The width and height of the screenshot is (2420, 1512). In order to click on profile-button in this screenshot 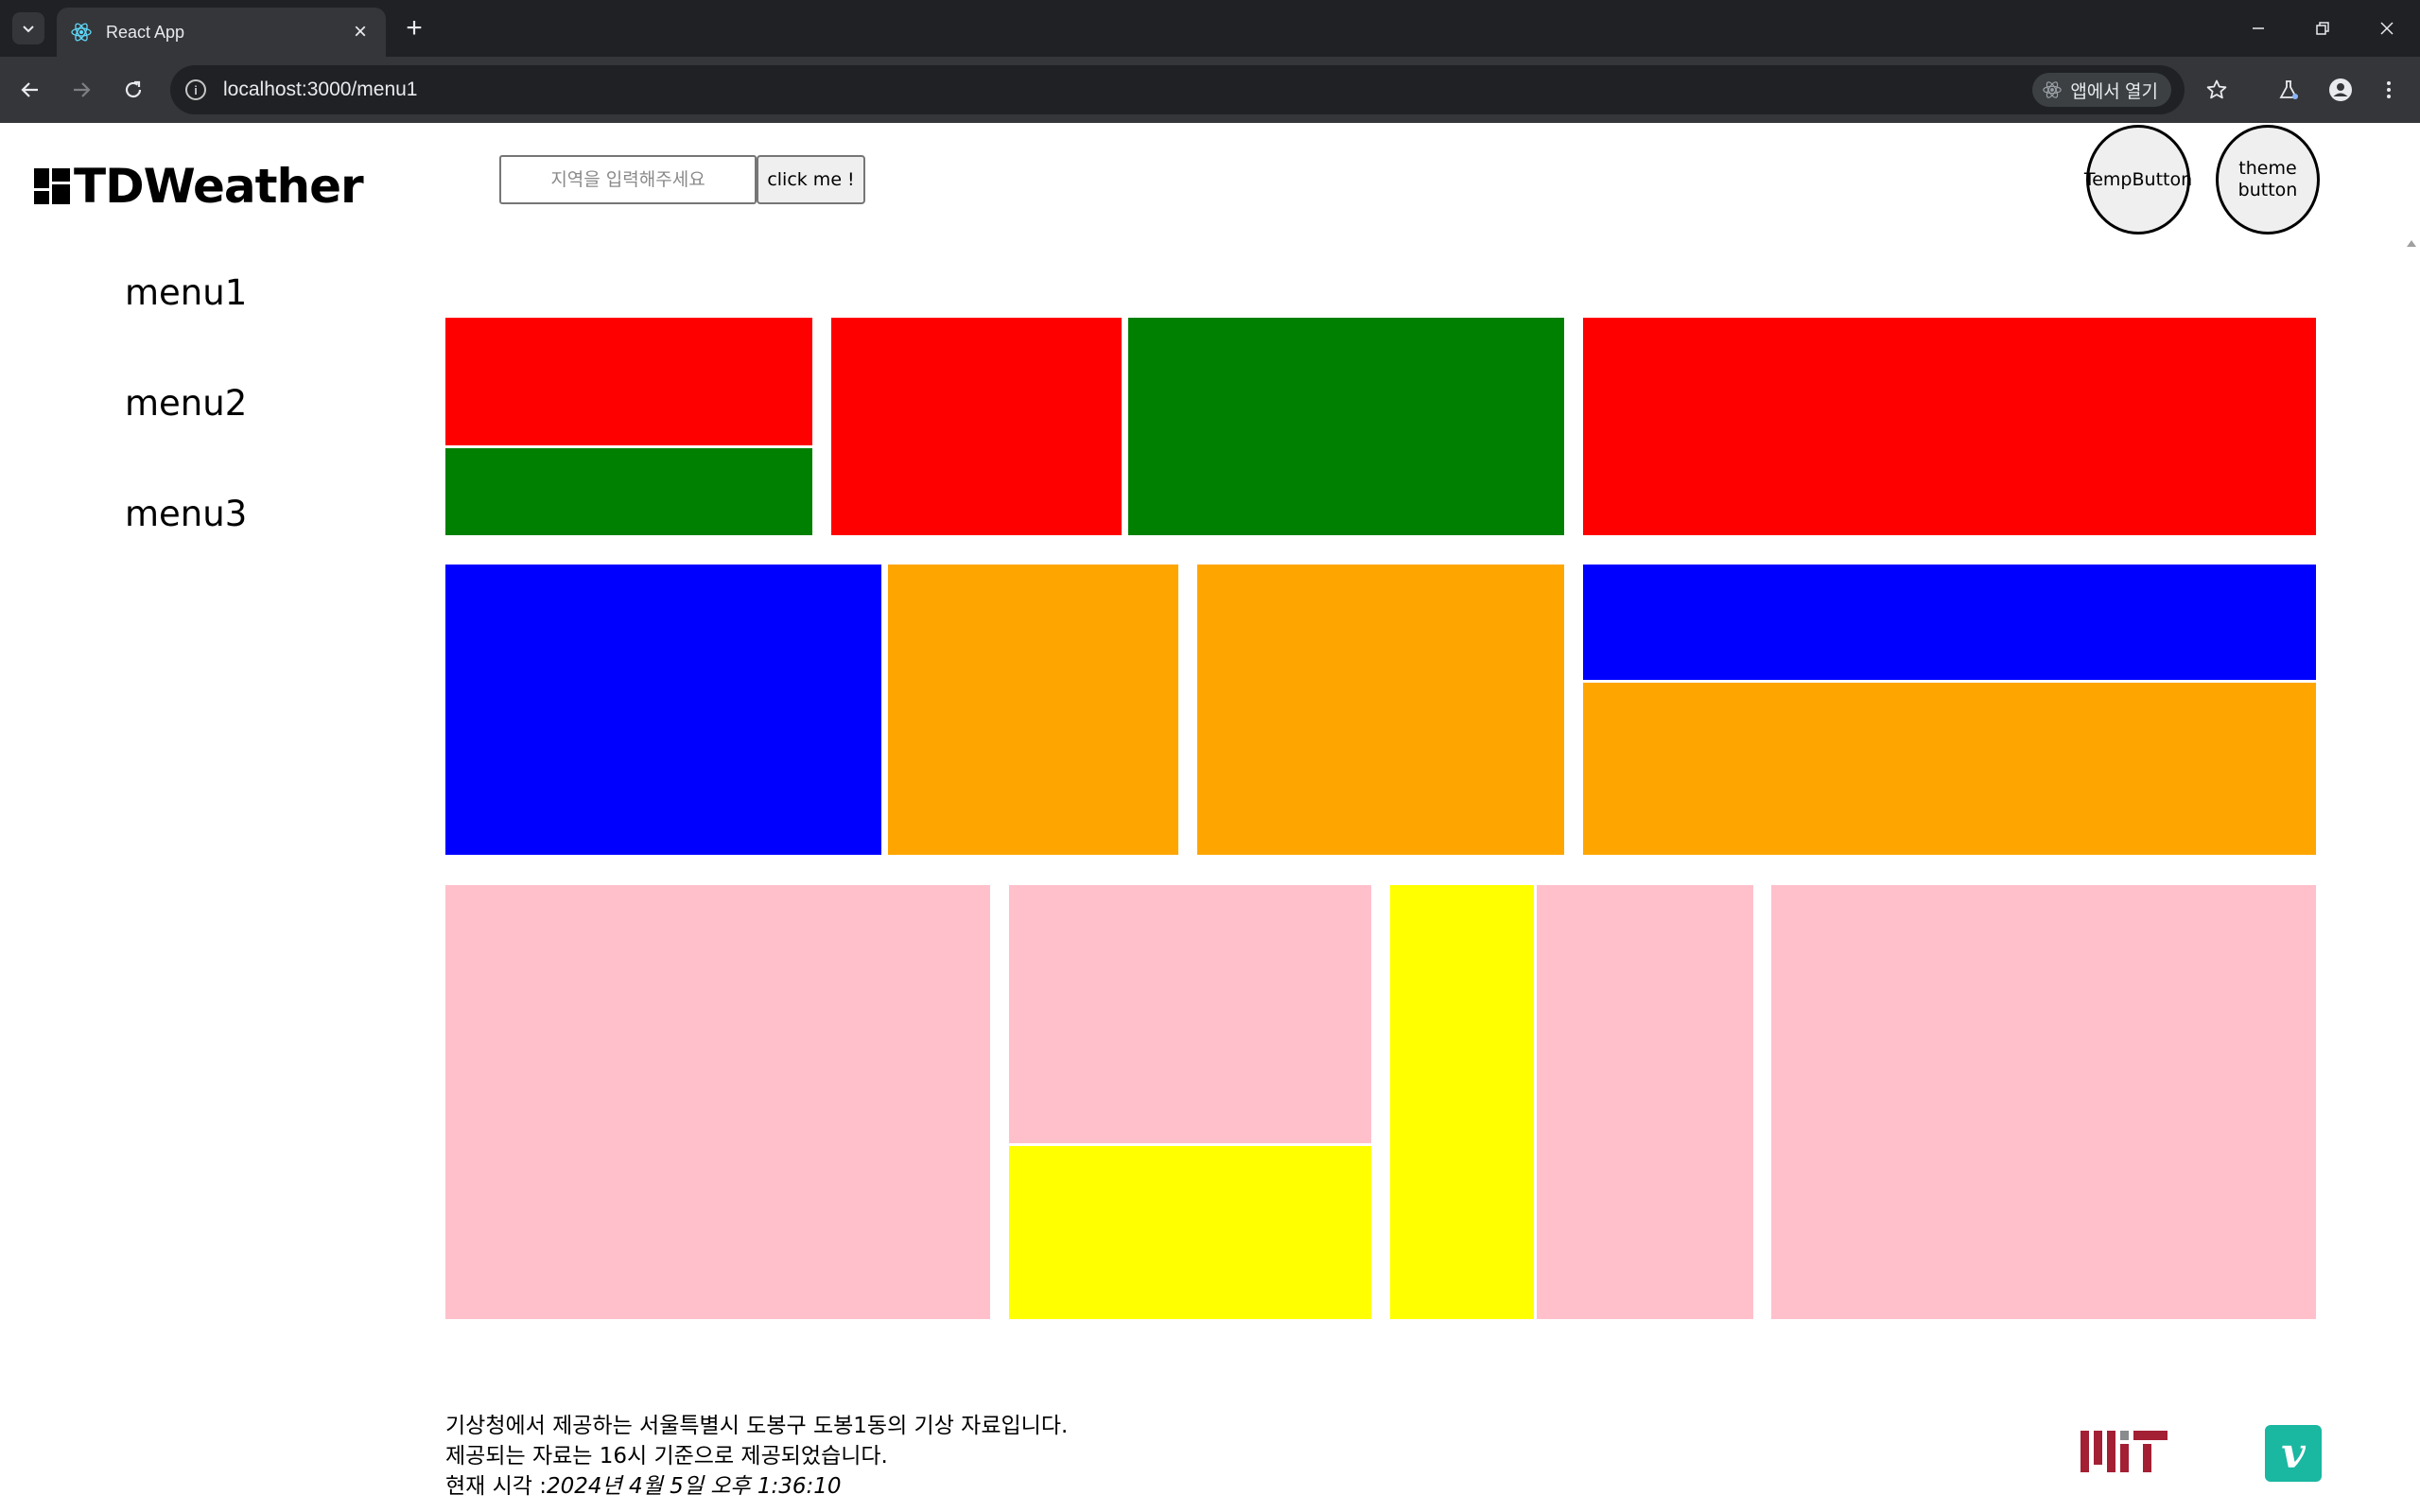, I will do `click(2340, 90)`.